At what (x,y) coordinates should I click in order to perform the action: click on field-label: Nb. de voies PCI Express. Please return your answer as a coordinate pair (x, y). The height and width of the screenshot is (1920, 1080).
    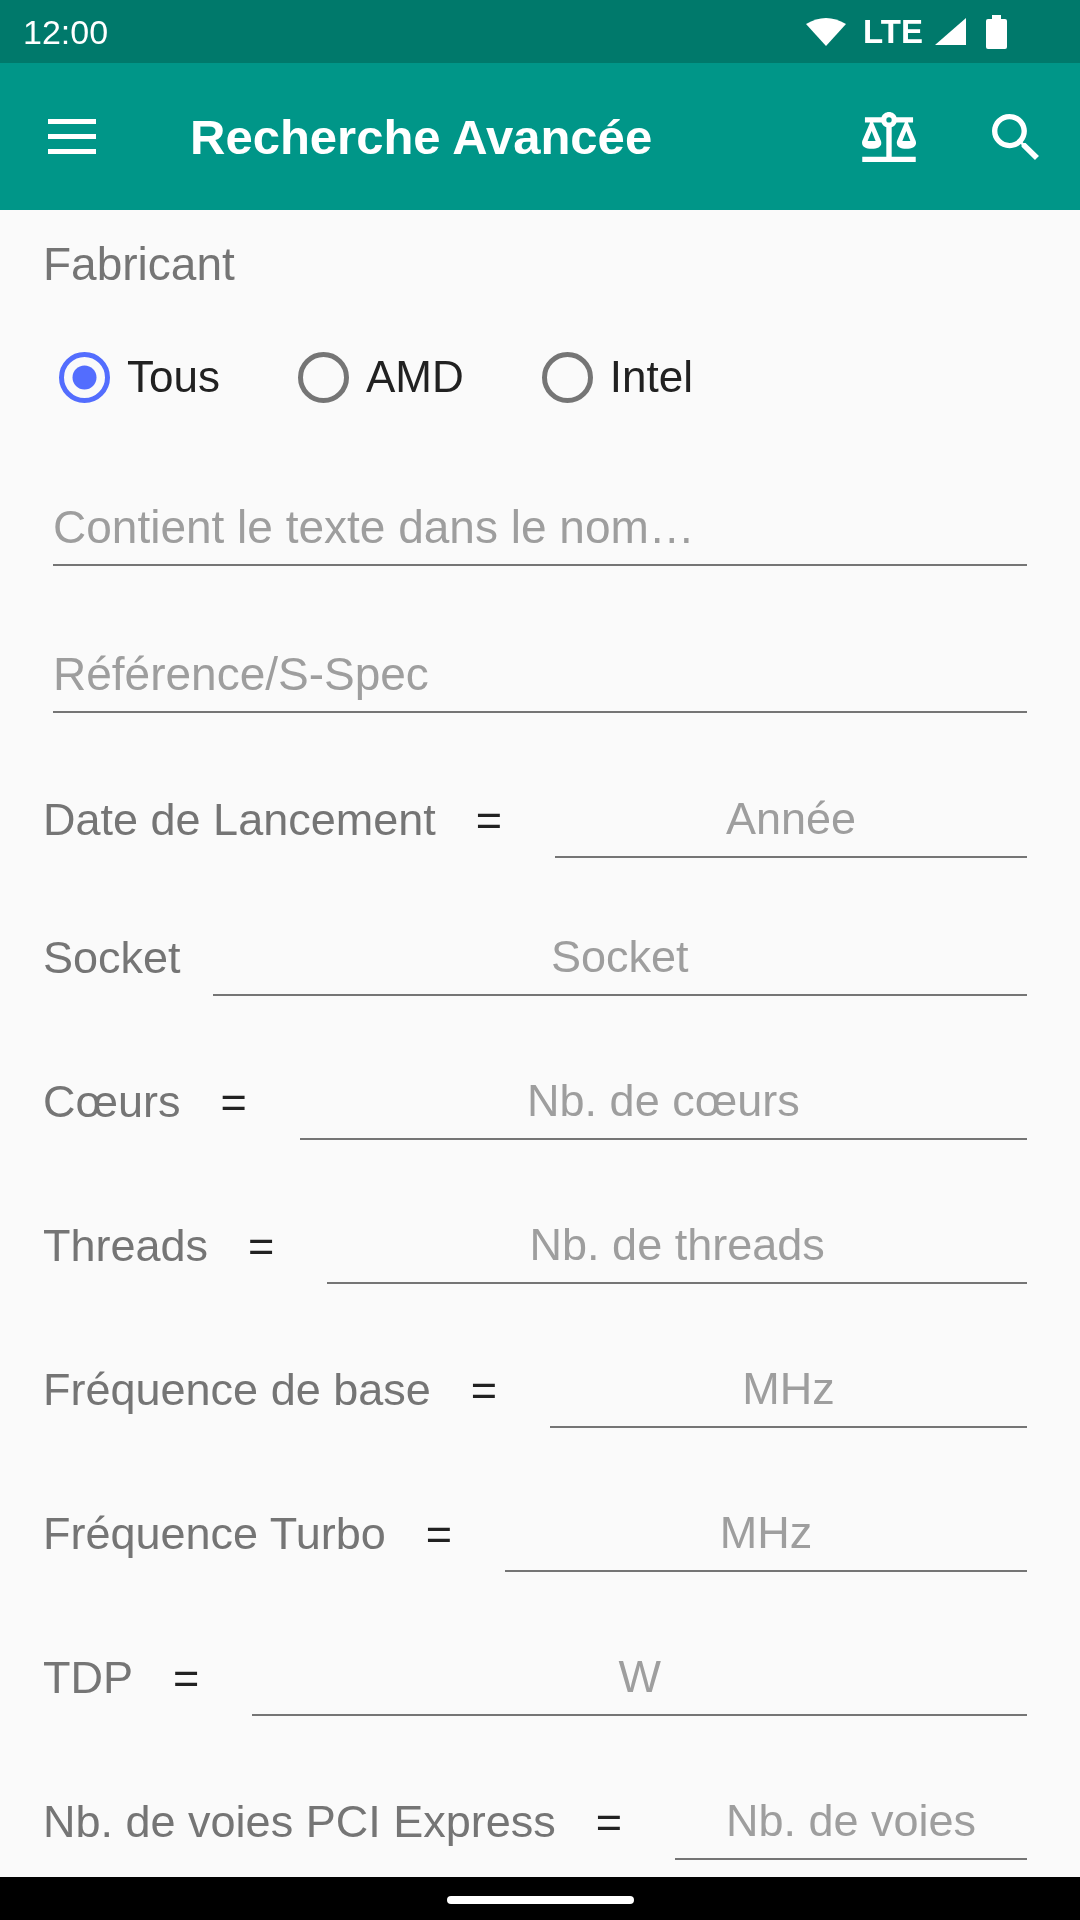
    Looking at the image, I should click on (299, 1822).